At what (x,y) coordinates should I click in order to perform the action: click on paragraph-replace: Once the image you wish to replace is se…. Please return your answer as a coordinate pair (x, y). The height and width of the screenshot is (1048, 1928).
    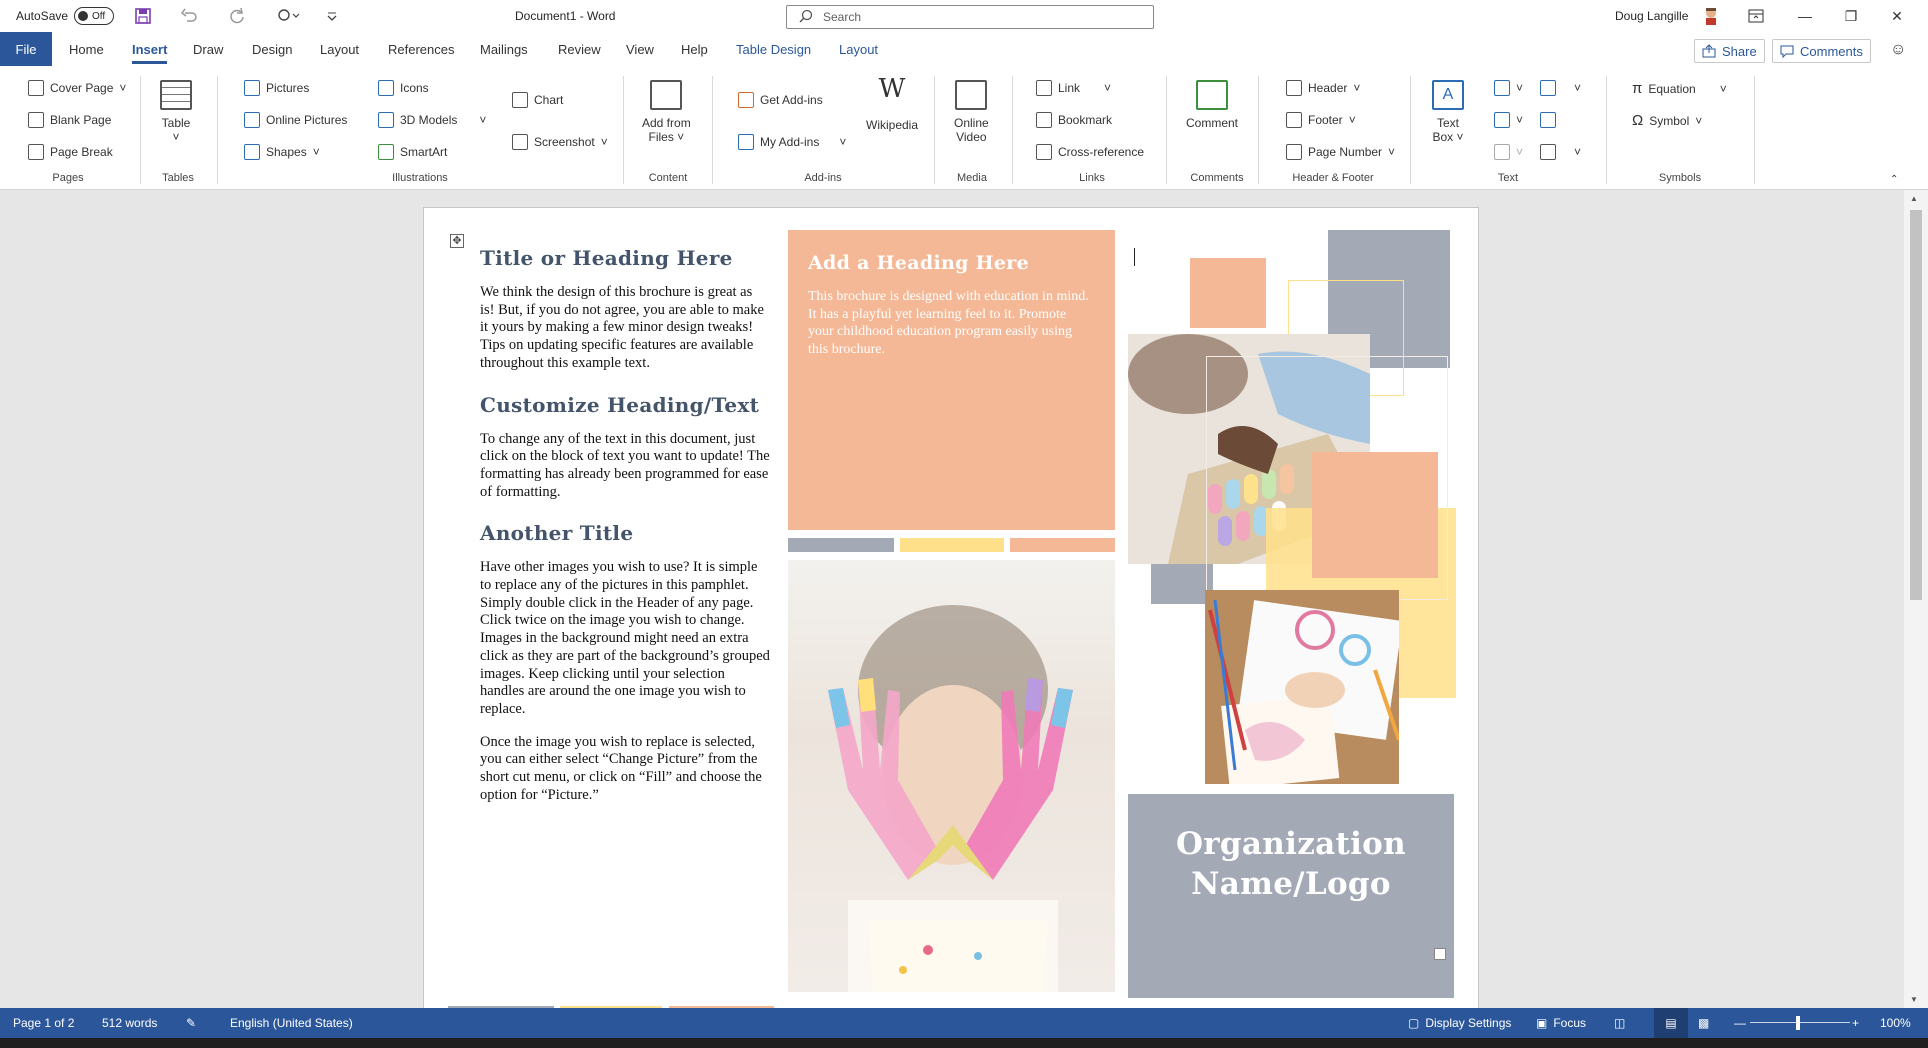
    Looking at the image, I should click on (625, 769).